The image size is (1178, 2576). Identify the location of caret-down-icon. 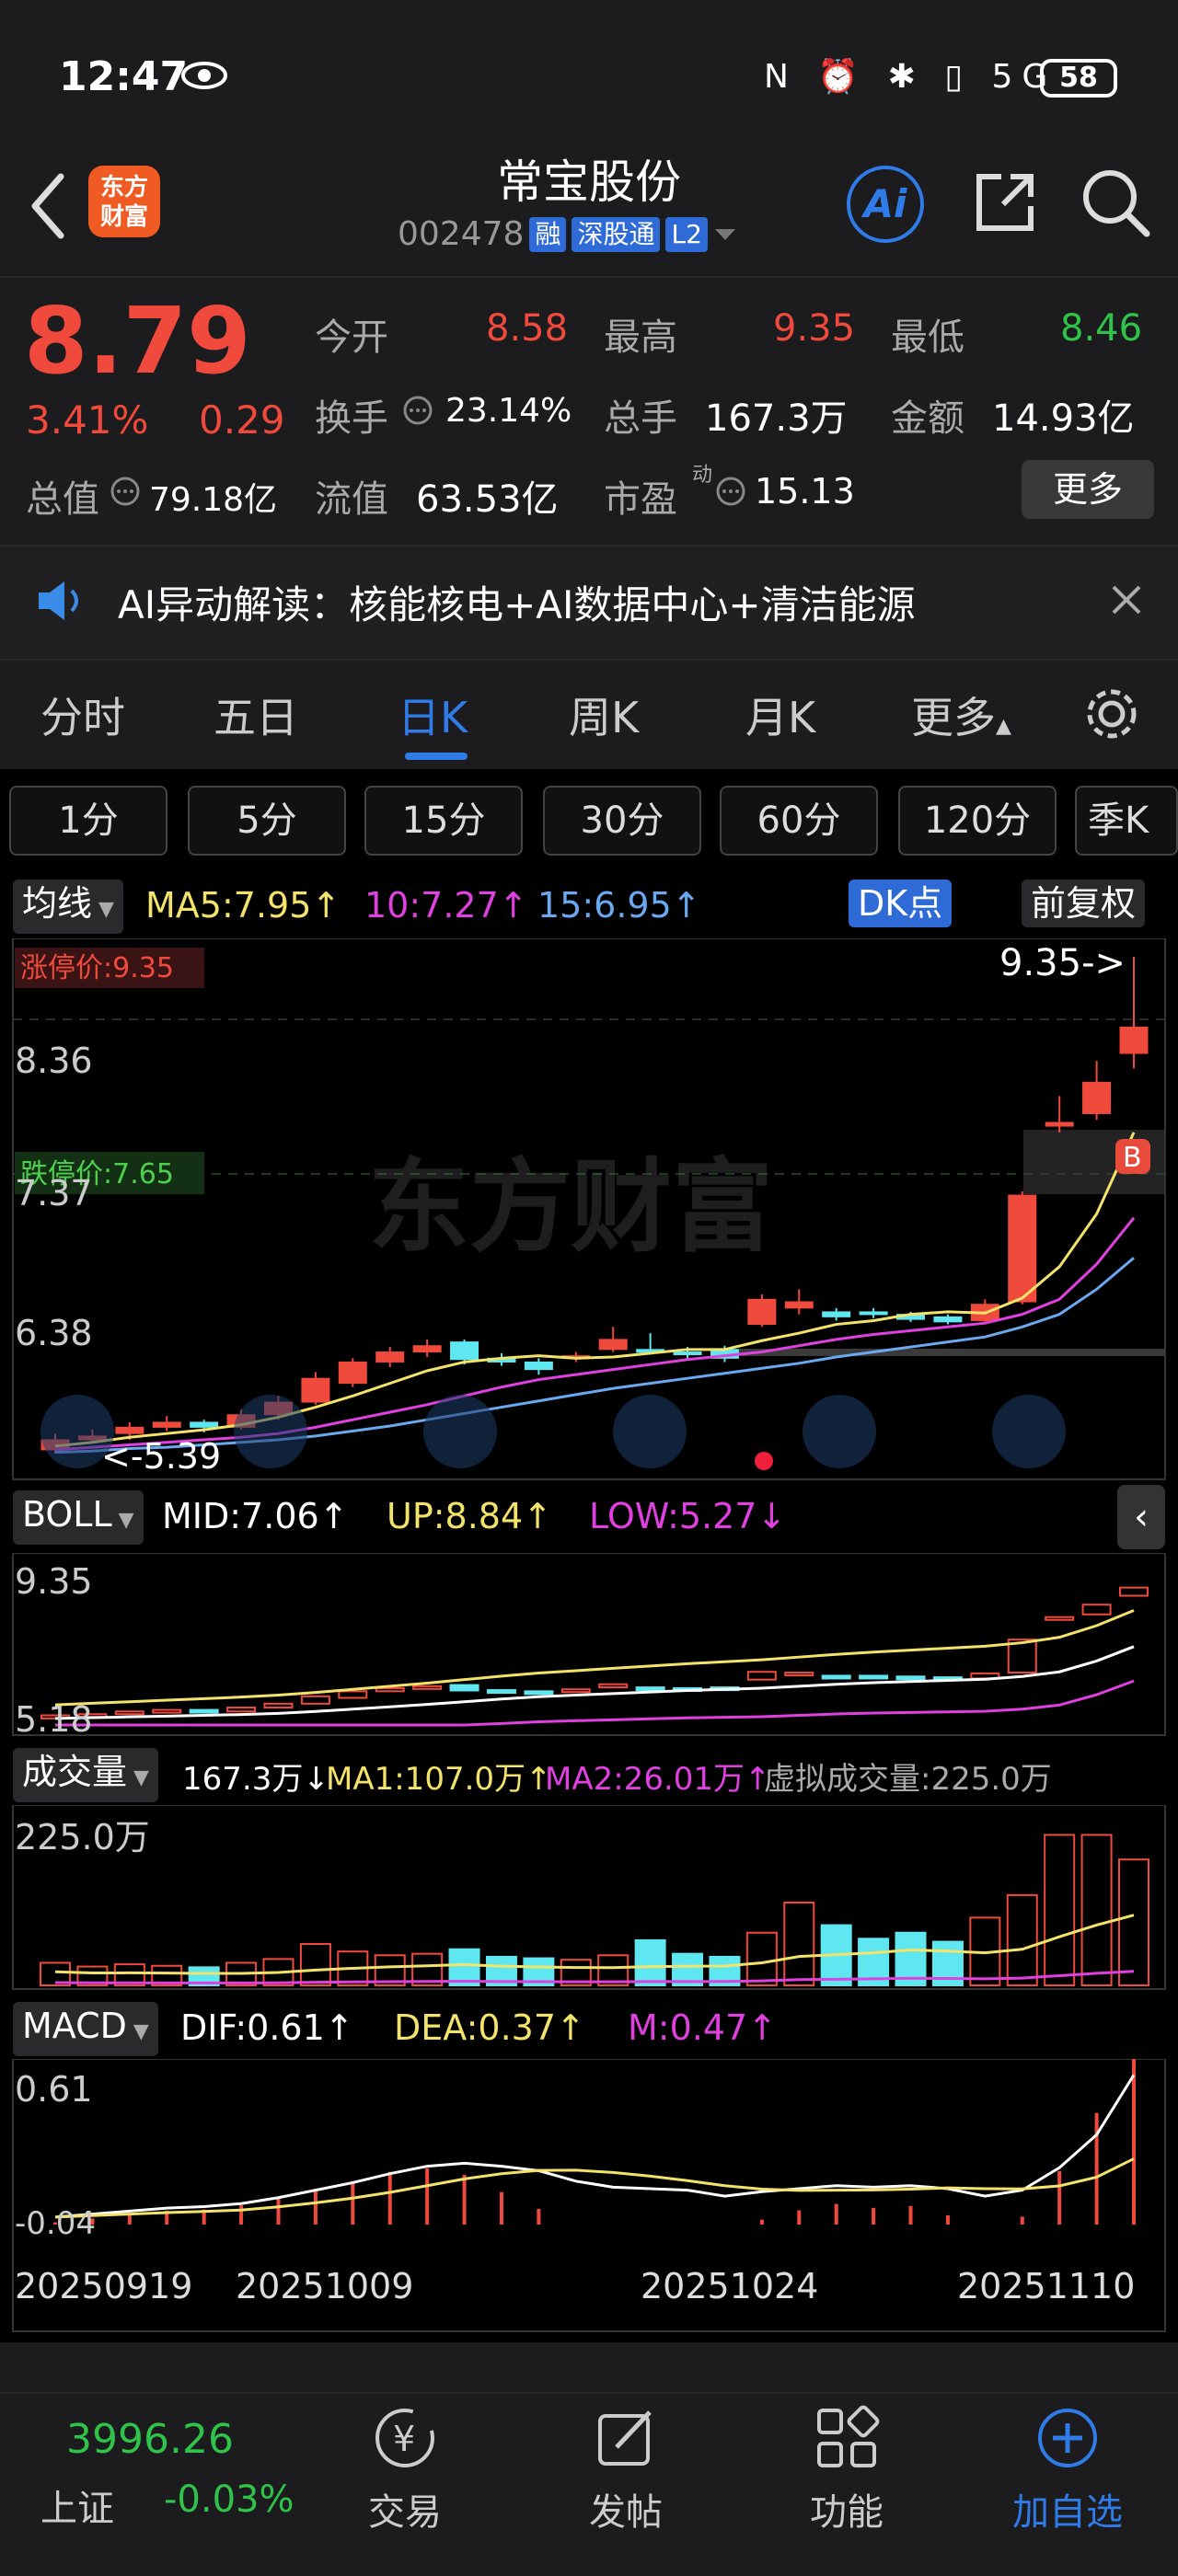
(724, 234).